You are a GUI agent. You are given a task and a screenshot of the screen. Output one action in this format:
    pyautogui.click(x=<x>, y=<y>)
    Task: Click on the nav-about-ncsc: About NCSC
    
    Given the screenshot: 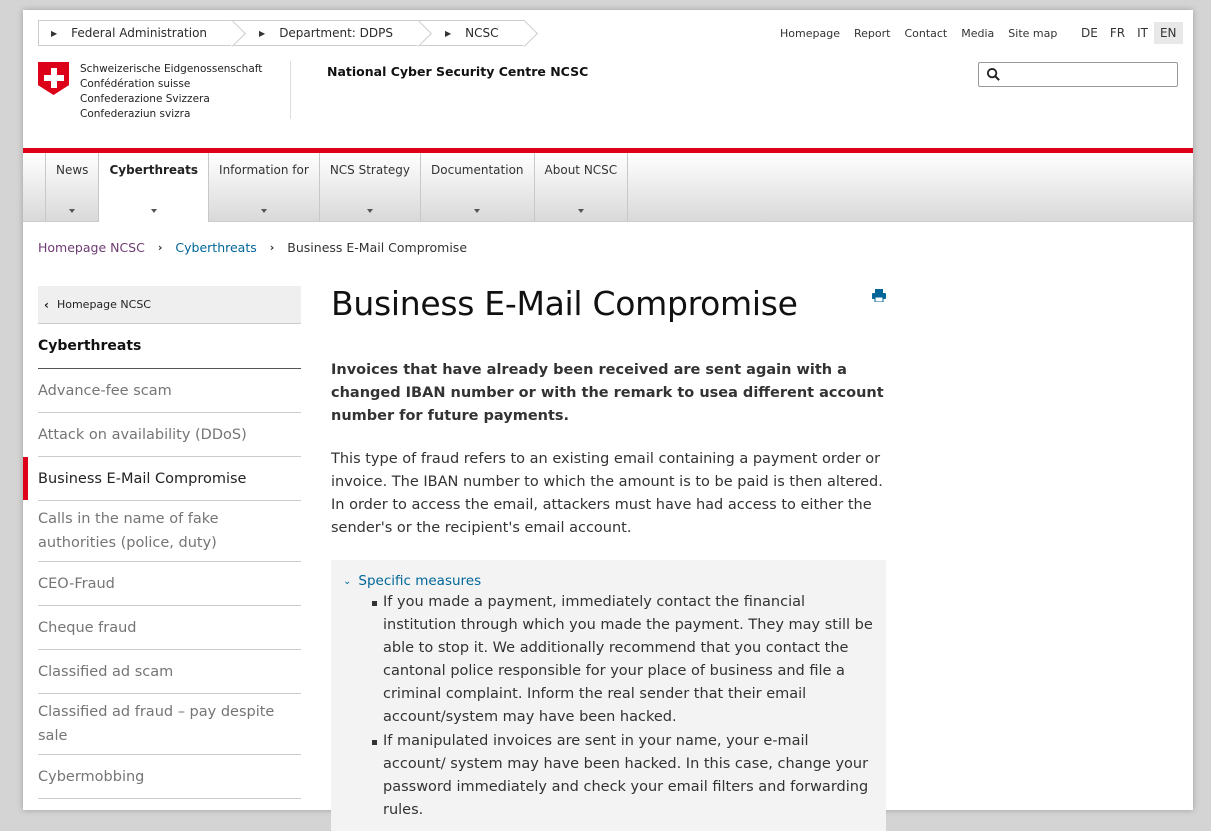 What is the action you would take?
    pyautogui.click(x=581, y=187)
    